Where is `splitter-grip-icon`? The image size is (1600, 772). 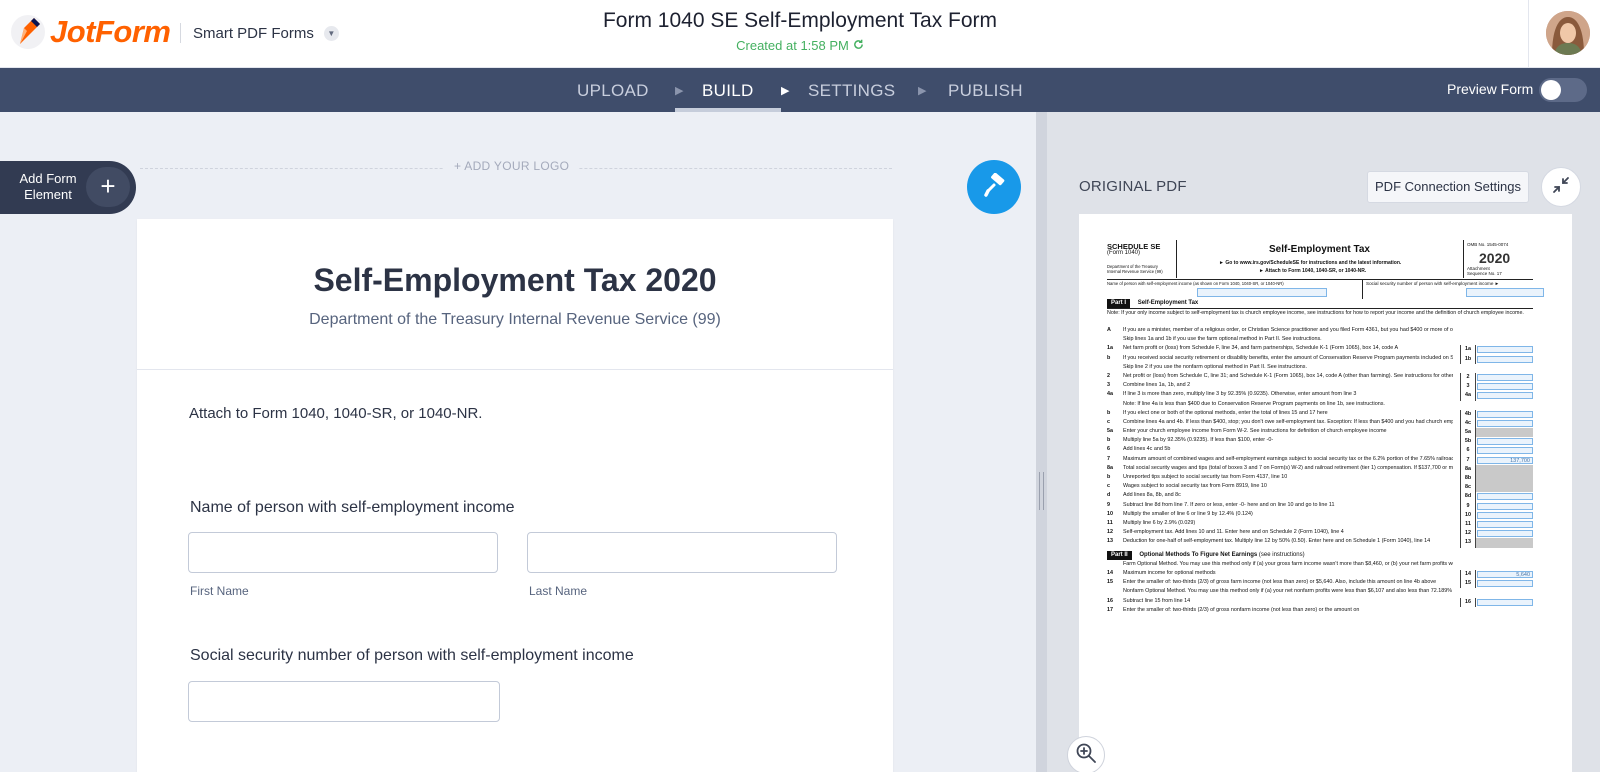 splitter-grip-icon is located at coordinates (1041, 491).